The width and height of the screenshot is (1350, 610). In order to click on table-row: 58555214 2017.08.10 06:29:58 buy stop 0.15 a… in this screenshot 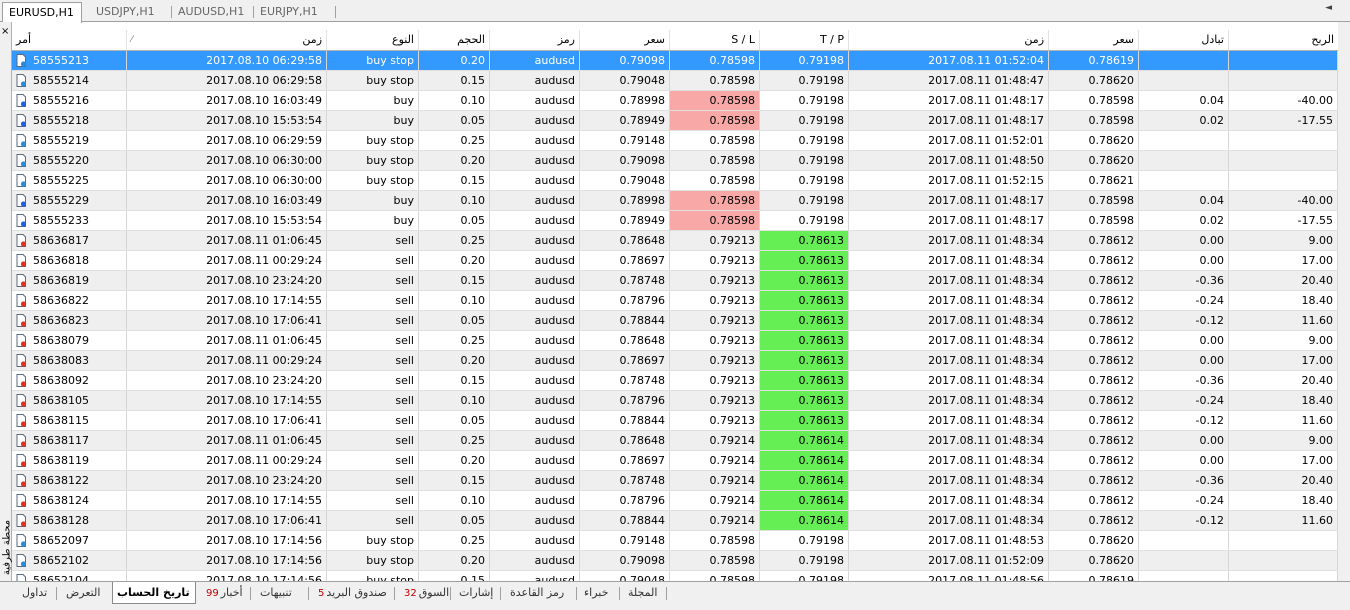, I will do `click(675, 81)`.